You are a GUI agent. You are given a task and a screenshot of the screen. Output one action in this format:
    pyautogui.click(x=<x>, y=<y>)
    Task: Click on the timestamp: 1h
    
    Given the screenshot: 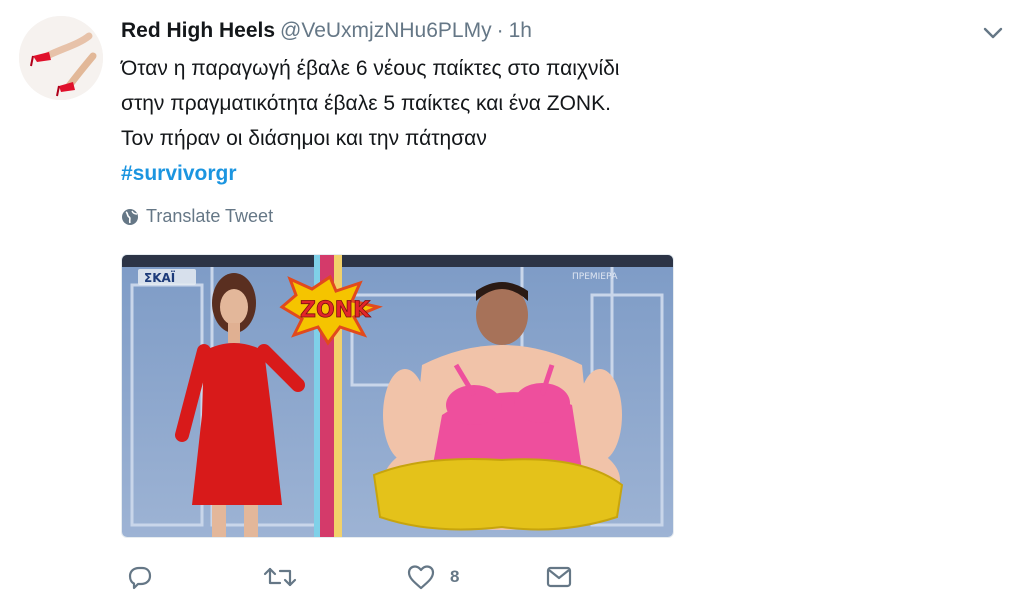 What is the action you would take?
    pyautogui.click(x=520, y=30)
    